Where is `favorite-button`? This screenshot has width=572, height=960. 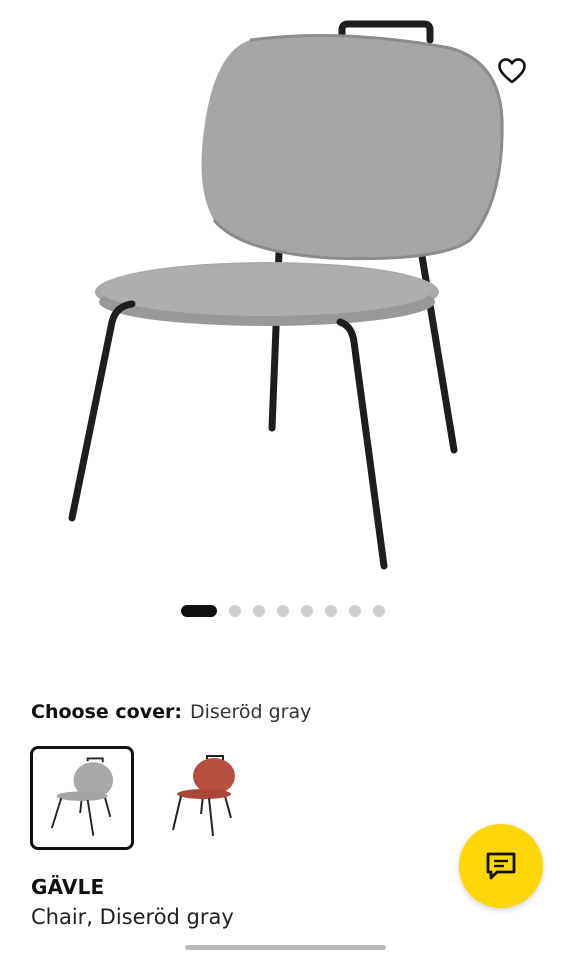
favorite-button is located at coordinates (512, 71).